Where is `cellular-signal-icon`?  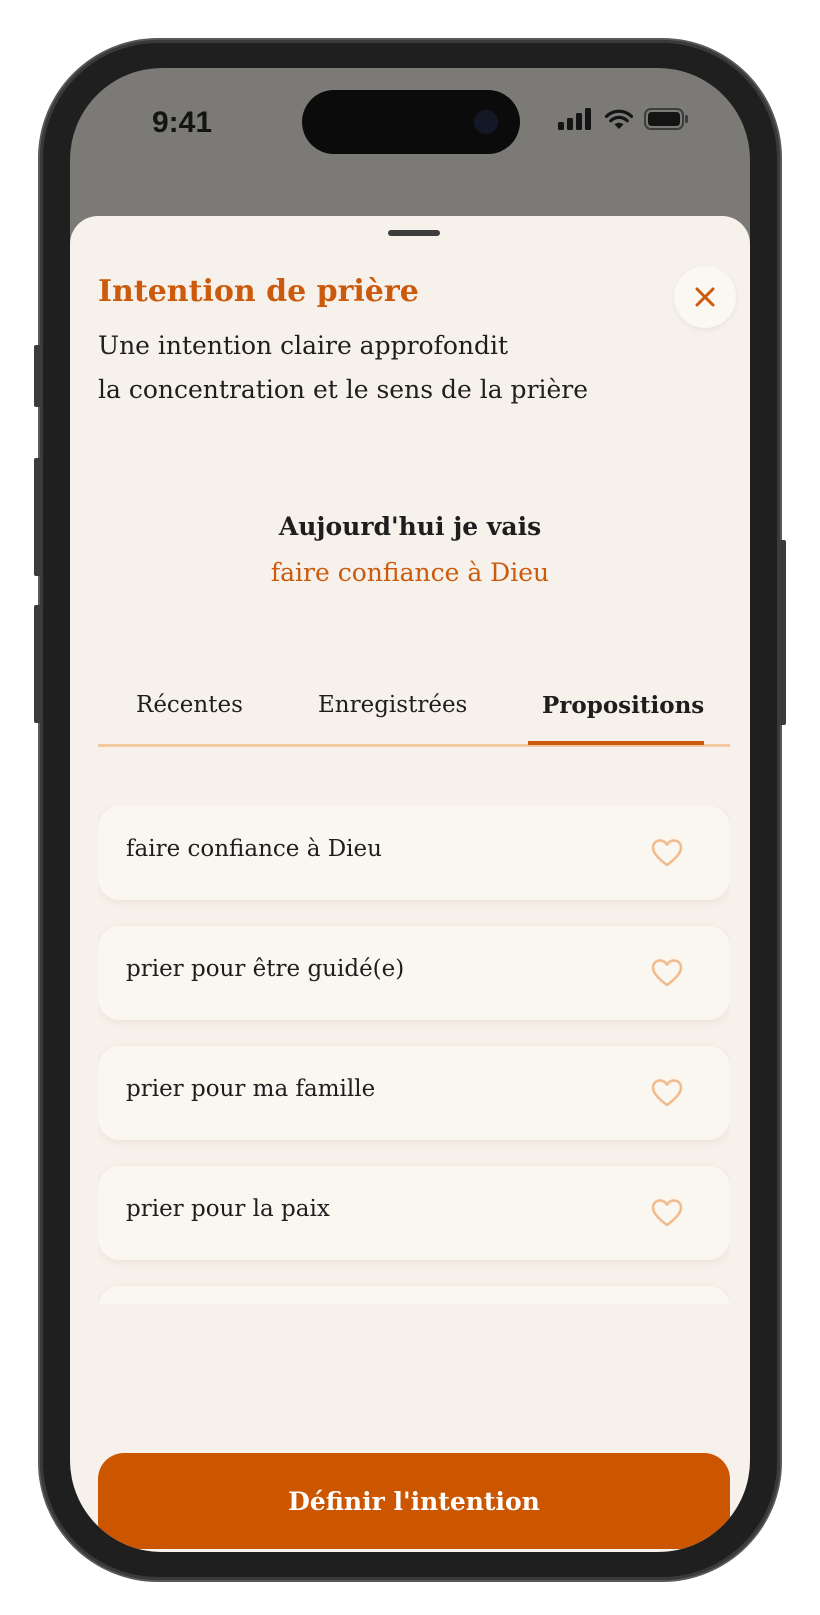 cellular-signal-icon is located at coordinates (574, 119).